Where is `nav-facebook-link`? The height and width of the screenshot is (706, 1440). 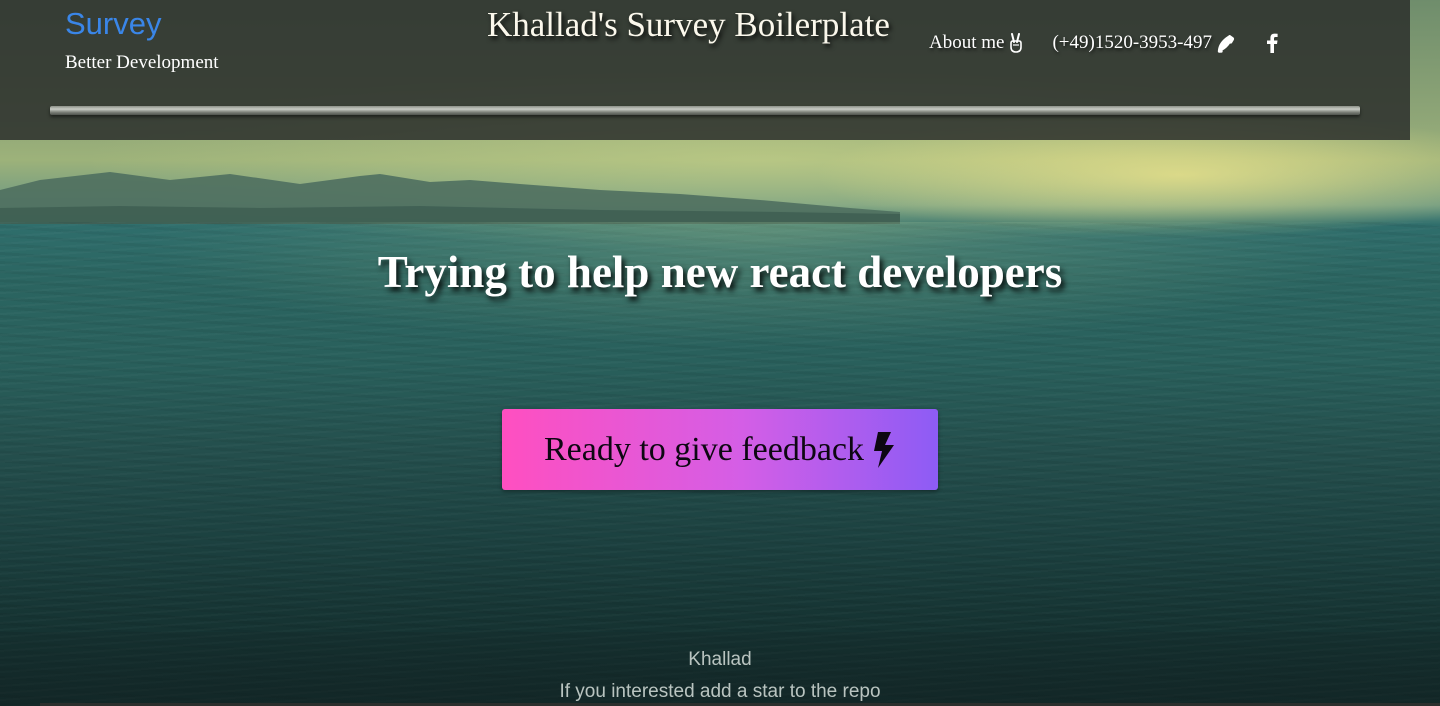
nav-facebook-link is located at coordinates (1270, 43).